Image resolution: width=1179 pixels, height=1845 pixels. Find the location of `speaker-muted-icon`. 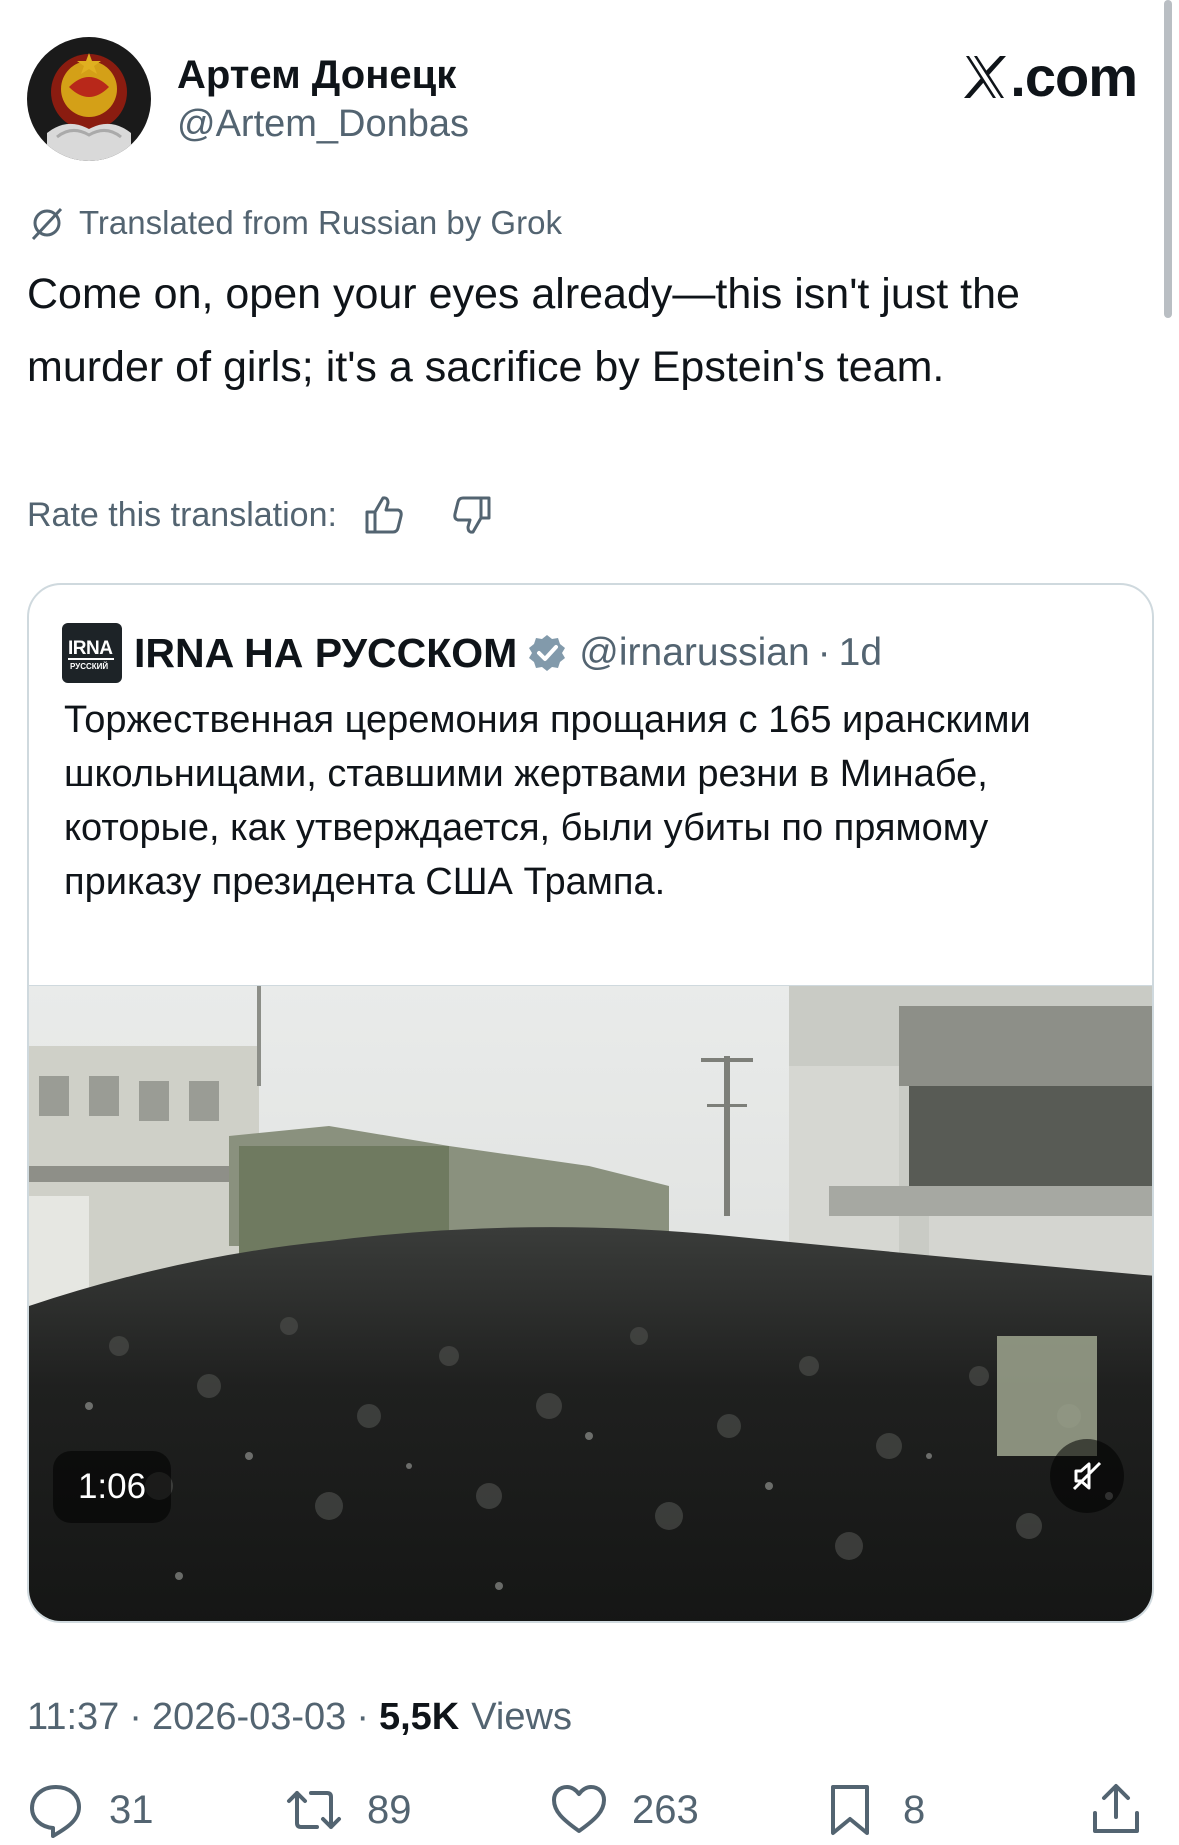

speaker-muted-icon is located at coordinates (1087, 1476).